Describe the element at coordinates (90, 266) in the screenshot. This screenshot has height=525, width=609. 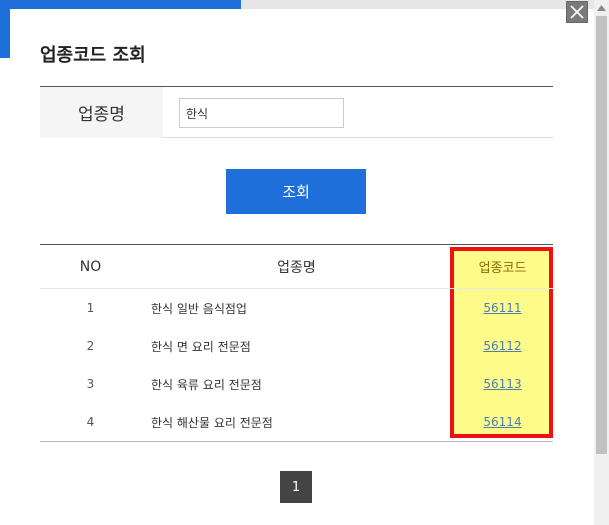
I see `column-header-no: NO` at that location.